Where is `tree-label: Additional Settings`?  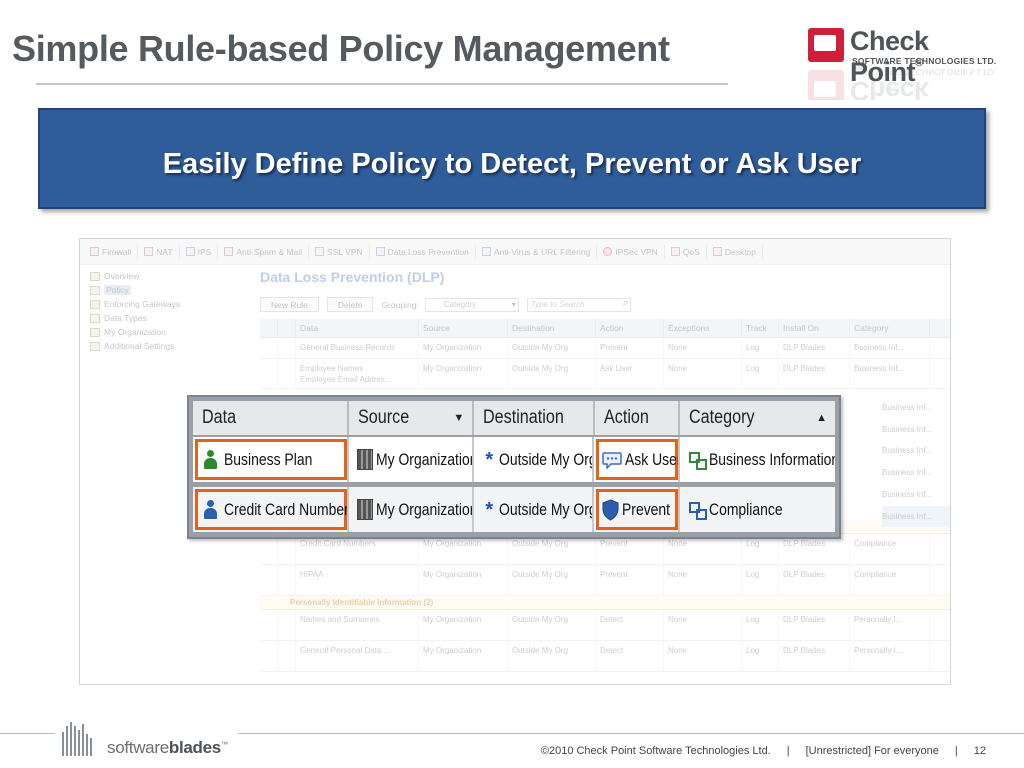 tree-label: Additional Settings is located at coordinates (139, 346).